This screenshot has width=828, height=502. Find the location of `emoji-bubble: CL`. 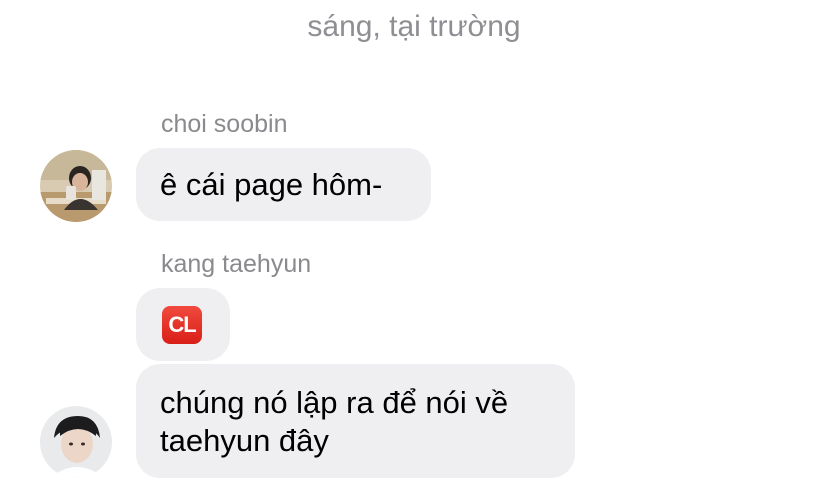

emoji-bubble: CL is located at coordinates (183, 324).